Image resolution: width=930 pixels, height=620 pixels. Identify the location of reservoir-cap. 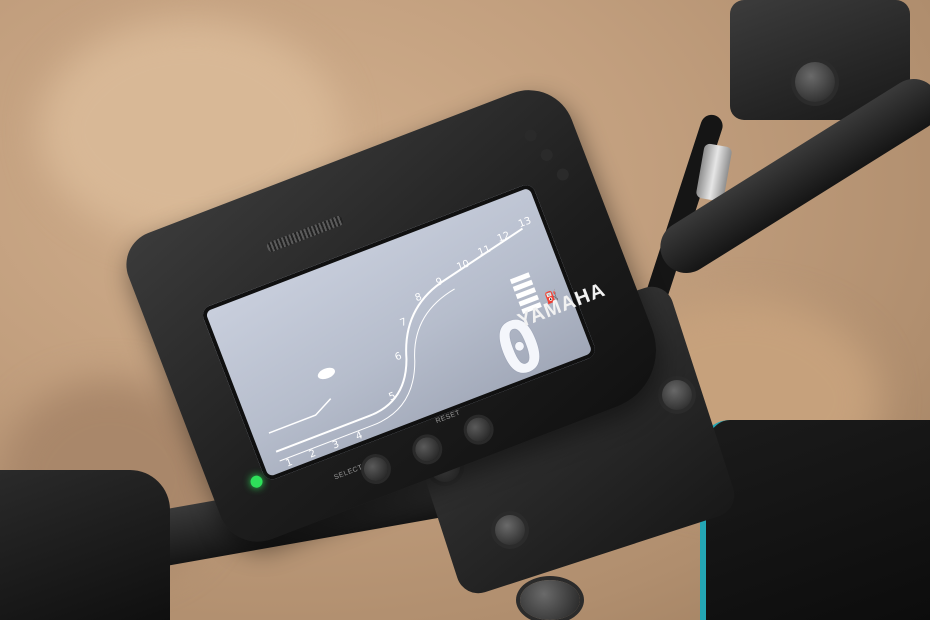
(815, 82).